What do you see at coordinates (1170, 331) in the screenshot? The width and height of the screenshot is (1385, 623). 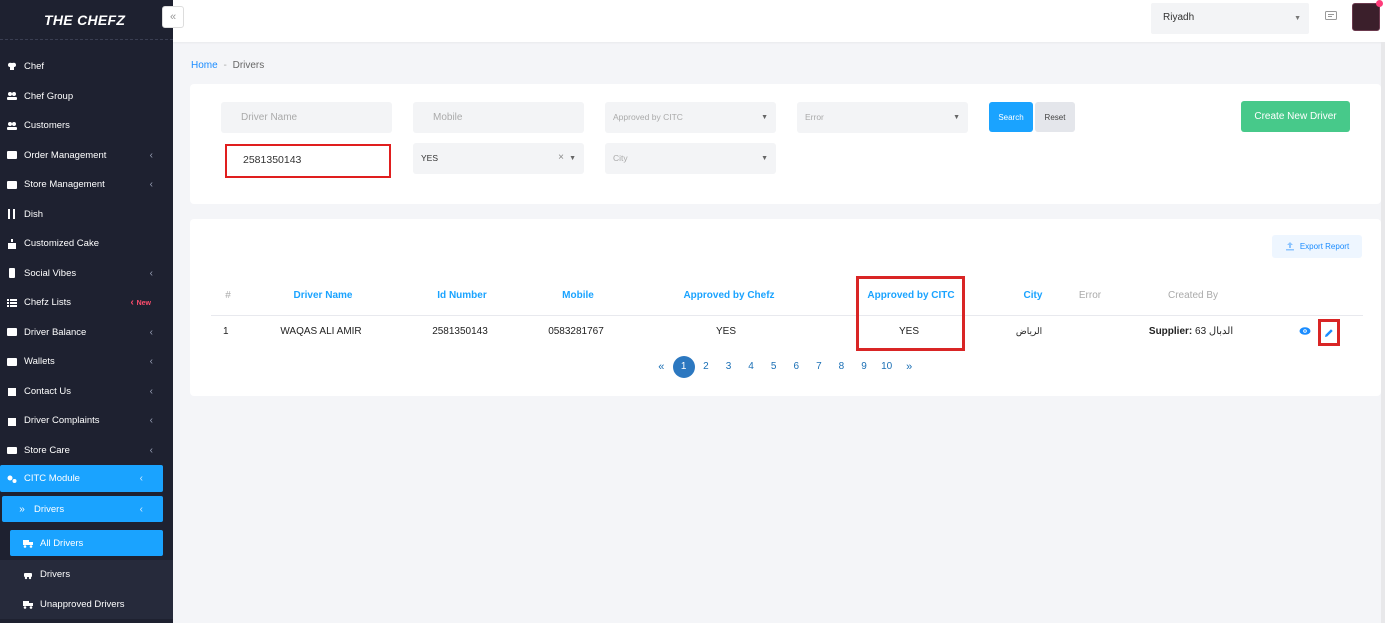 I see `created-by-label: Supplier:` at bounding box center [1170, 331].